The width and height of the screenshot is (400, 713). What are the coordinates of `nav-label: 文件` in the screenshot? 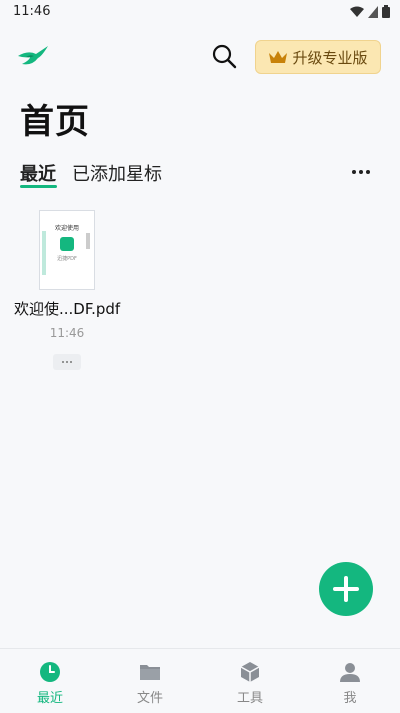 It's located at (149, 698).